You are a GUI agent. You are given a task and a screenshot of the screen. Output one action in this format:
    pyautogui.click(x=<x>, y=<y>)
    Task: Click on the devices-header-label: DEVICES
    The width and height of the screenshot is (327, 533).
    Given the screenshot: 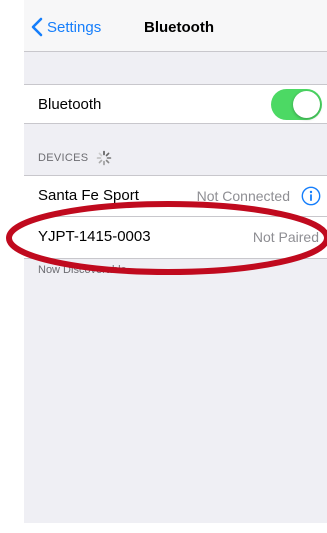 What is the action you would take?
    pyautogui.click(x=63, y=158)
    